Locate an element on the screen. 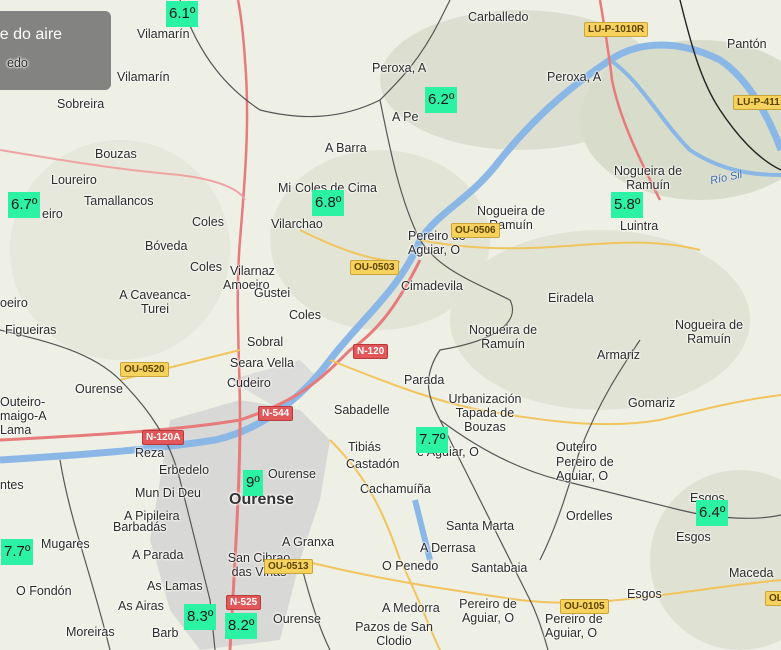 This screenshot has height=650, width=781. place-moreiras: Moreiras is located at coordinates (90, 632).